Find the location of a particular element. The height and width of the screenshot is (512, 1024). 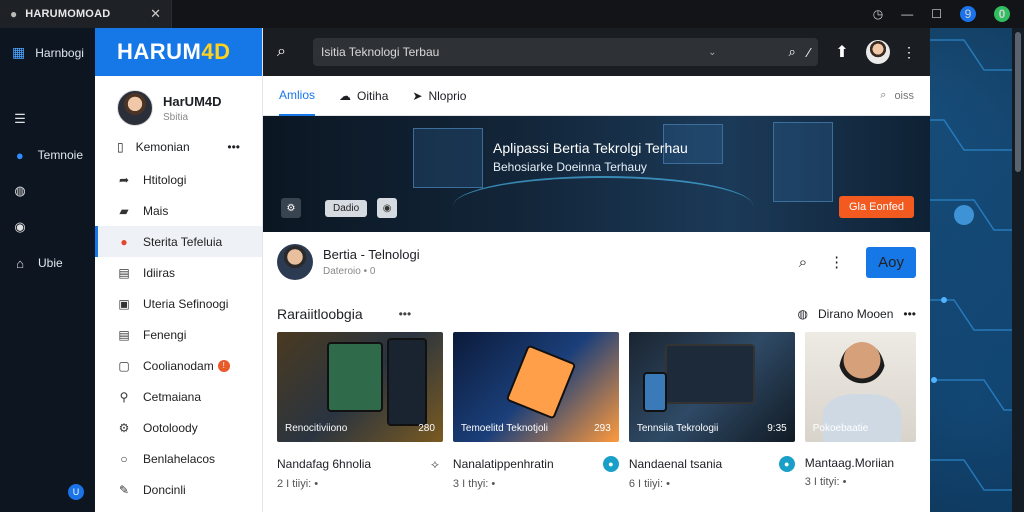

sidebar-item-fenengi: ▤ Fenengi is located at coordinates (178, 334).